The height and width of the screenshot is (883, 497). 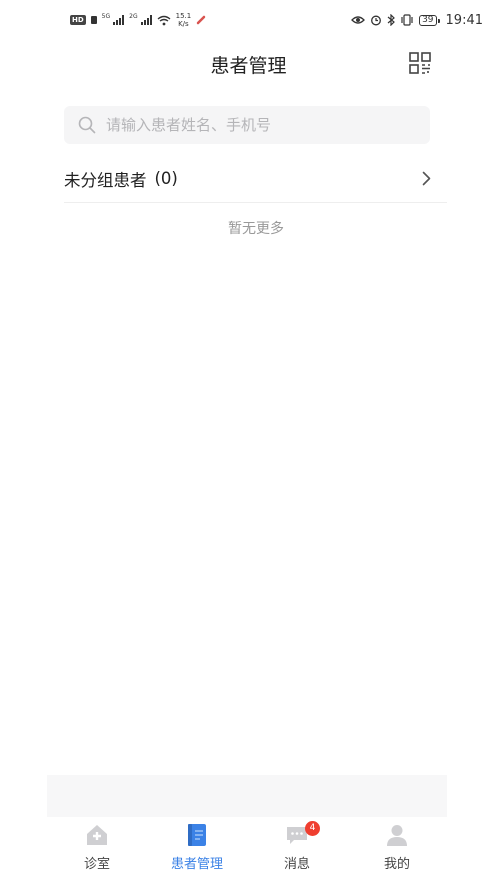 What do you see at coordinates (93, 20) in the screenshot?
I see `sim-icon` at bounding box center [93, 20].